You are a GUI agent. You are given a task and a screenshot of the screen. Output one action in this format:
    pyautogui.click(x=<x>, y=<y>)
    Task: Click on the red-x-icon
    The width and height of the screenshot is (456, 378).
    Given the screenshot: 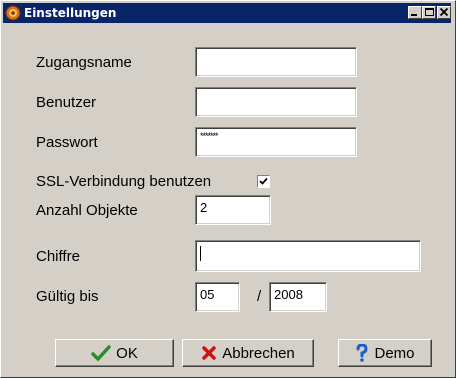 What is the action you would take?
    pyautogui.click(x=209, y=353)
    